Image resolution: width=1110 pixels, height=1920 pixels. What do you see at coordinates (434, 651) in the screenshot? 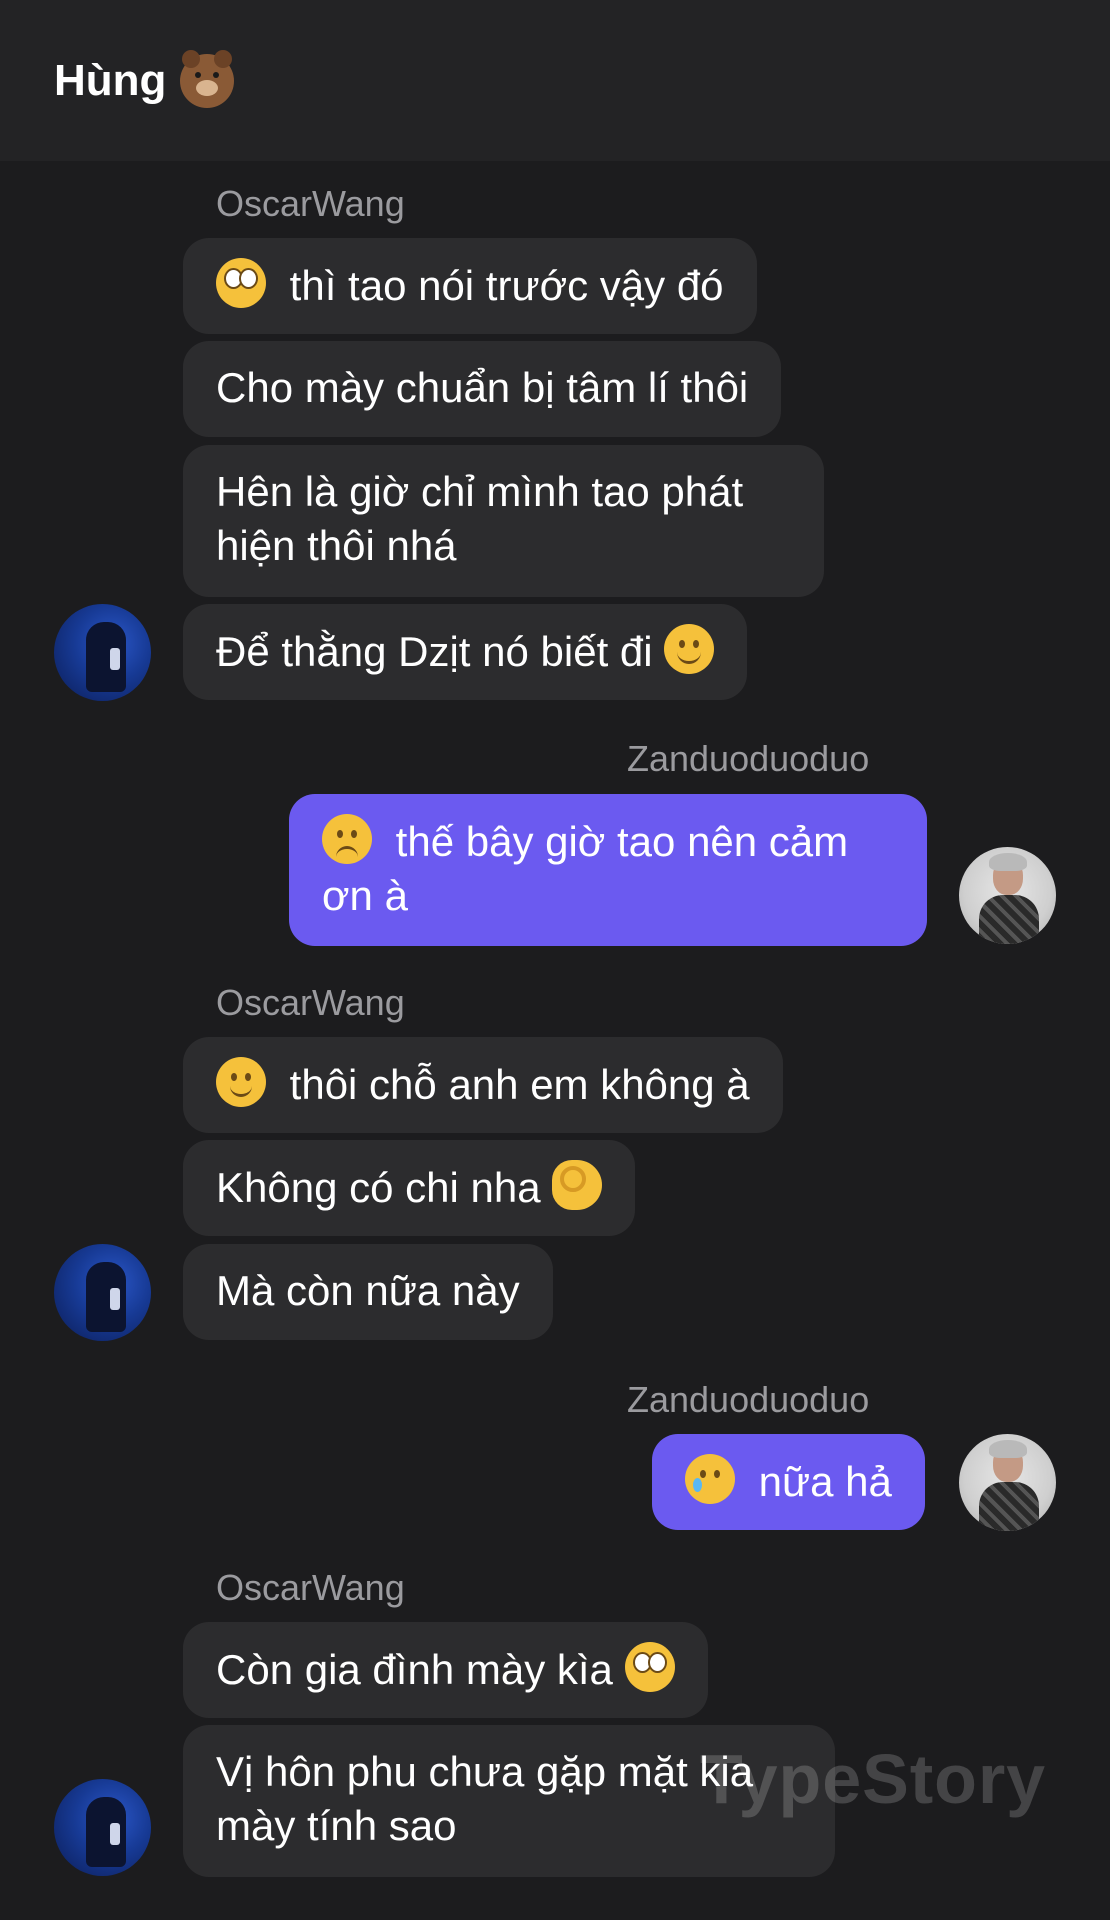
I see `message-text: Để thằng Dzịt nó biết đi` at bounding box center [434, 651].